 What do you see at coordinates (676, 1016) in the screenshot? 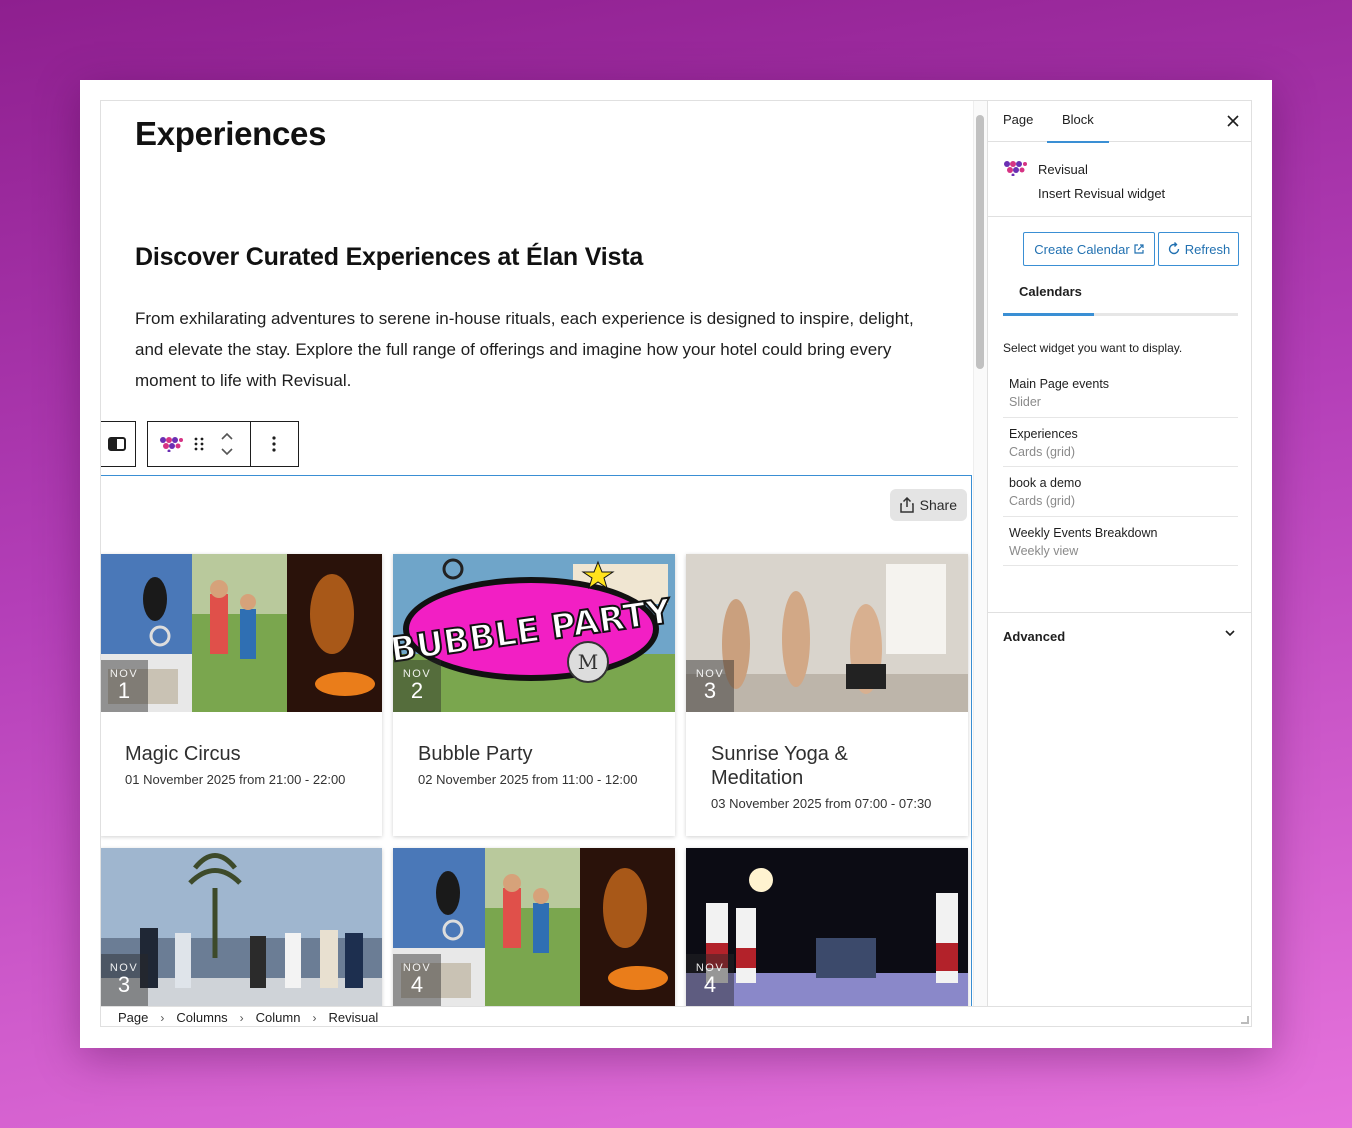
I see `breadcrumb: Page › Columns › Column › Revisual` at bounding box center [676, 1016].